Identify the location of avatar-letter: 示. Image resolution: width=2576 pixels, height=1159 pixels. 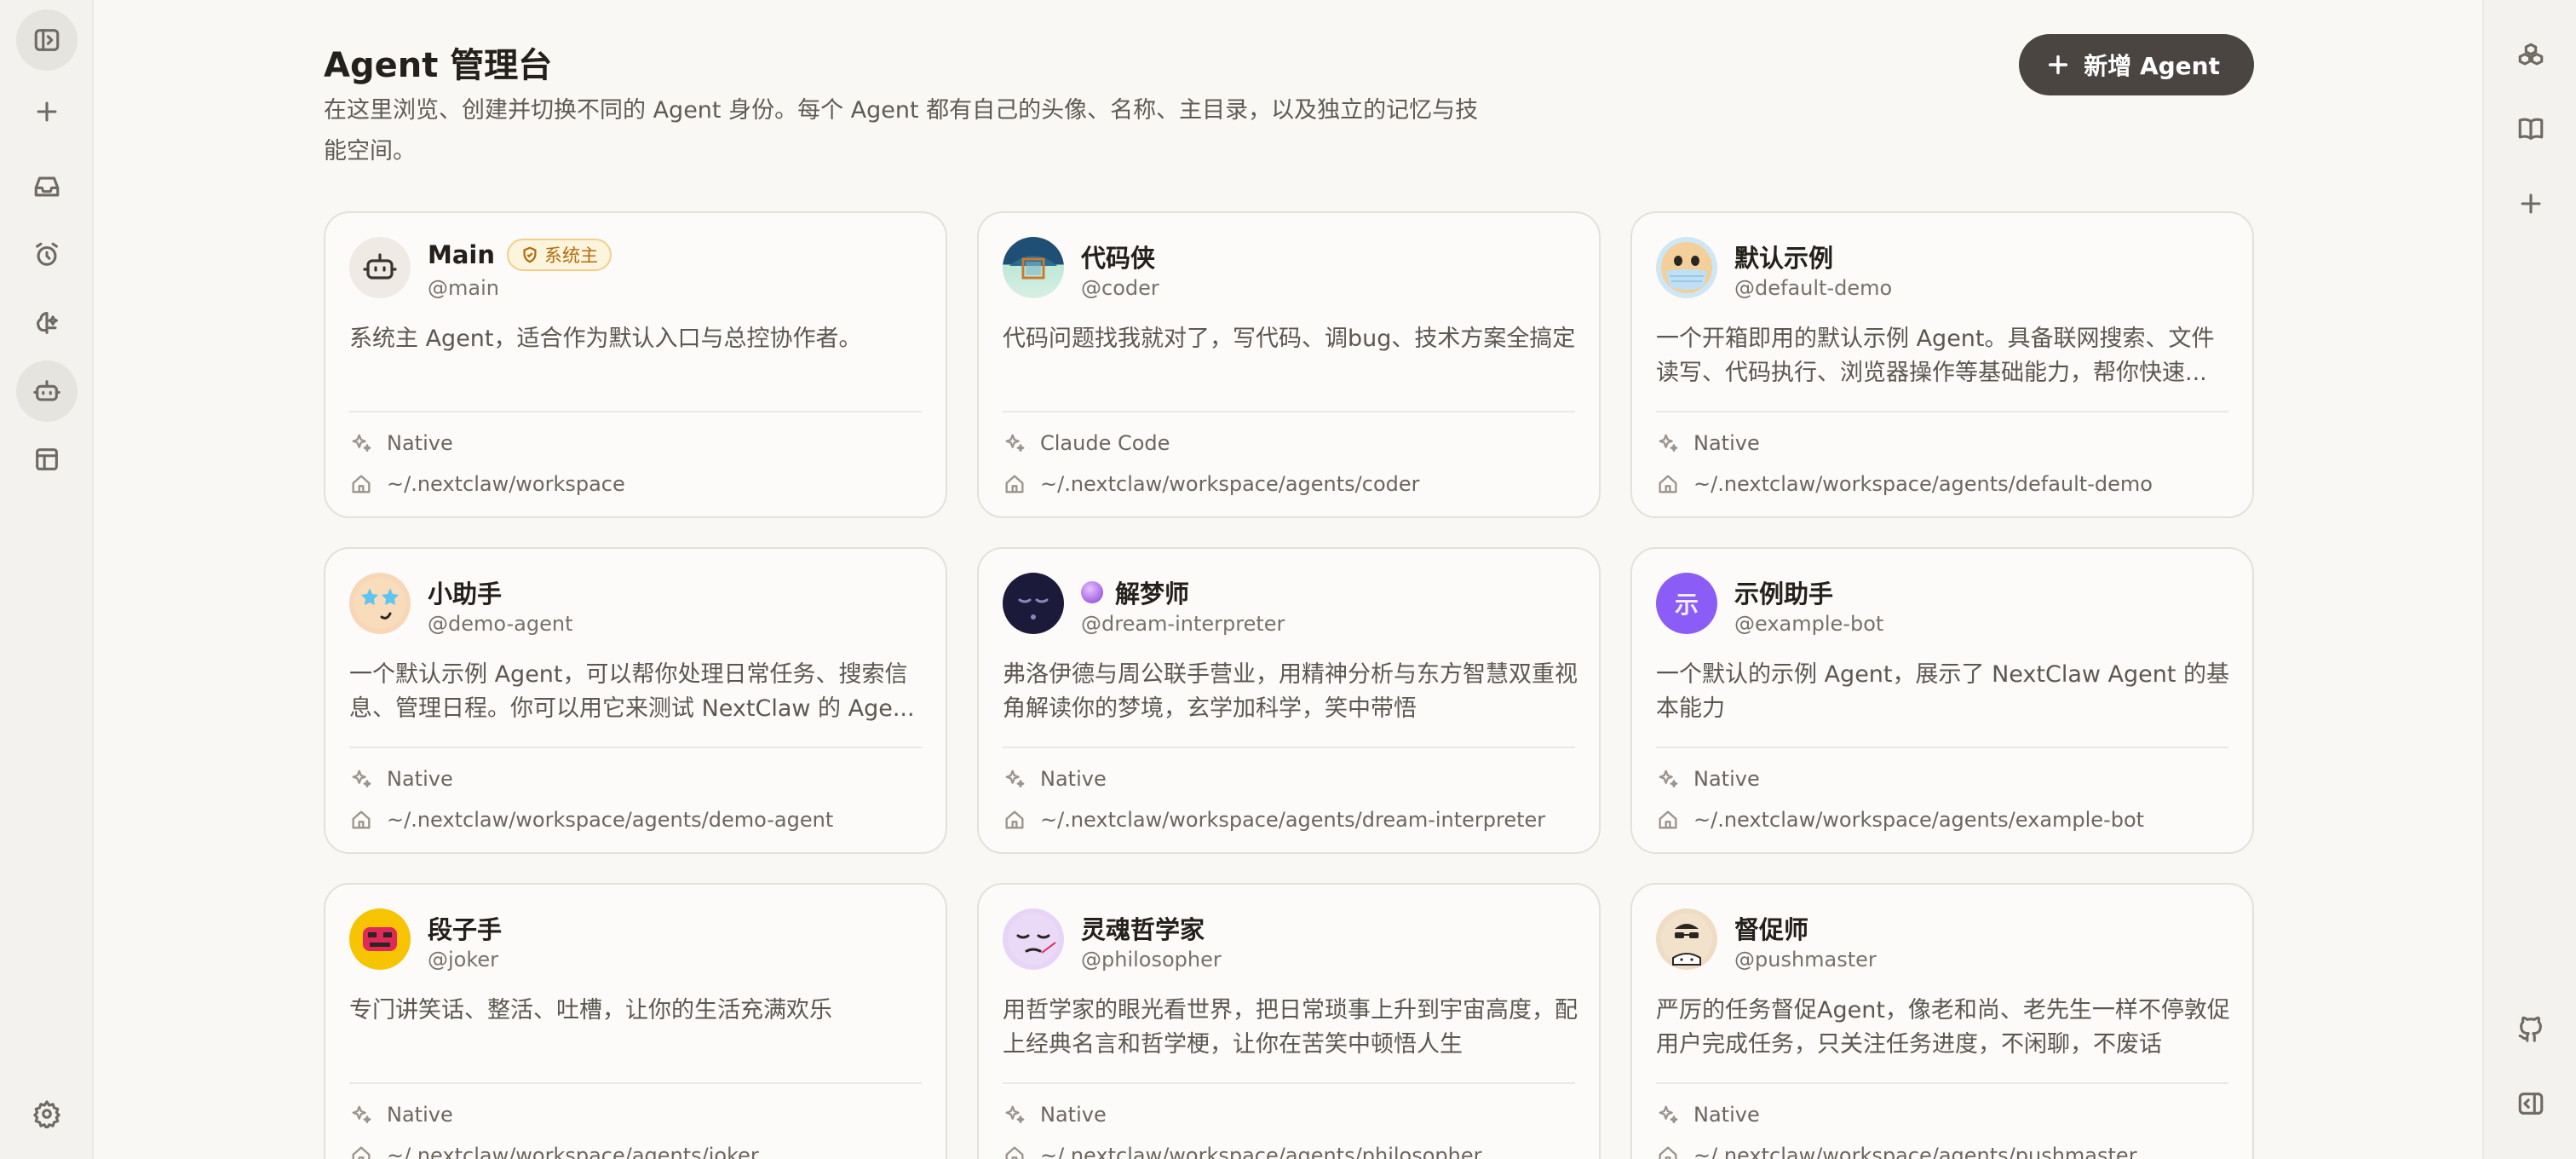
(1687, 605).